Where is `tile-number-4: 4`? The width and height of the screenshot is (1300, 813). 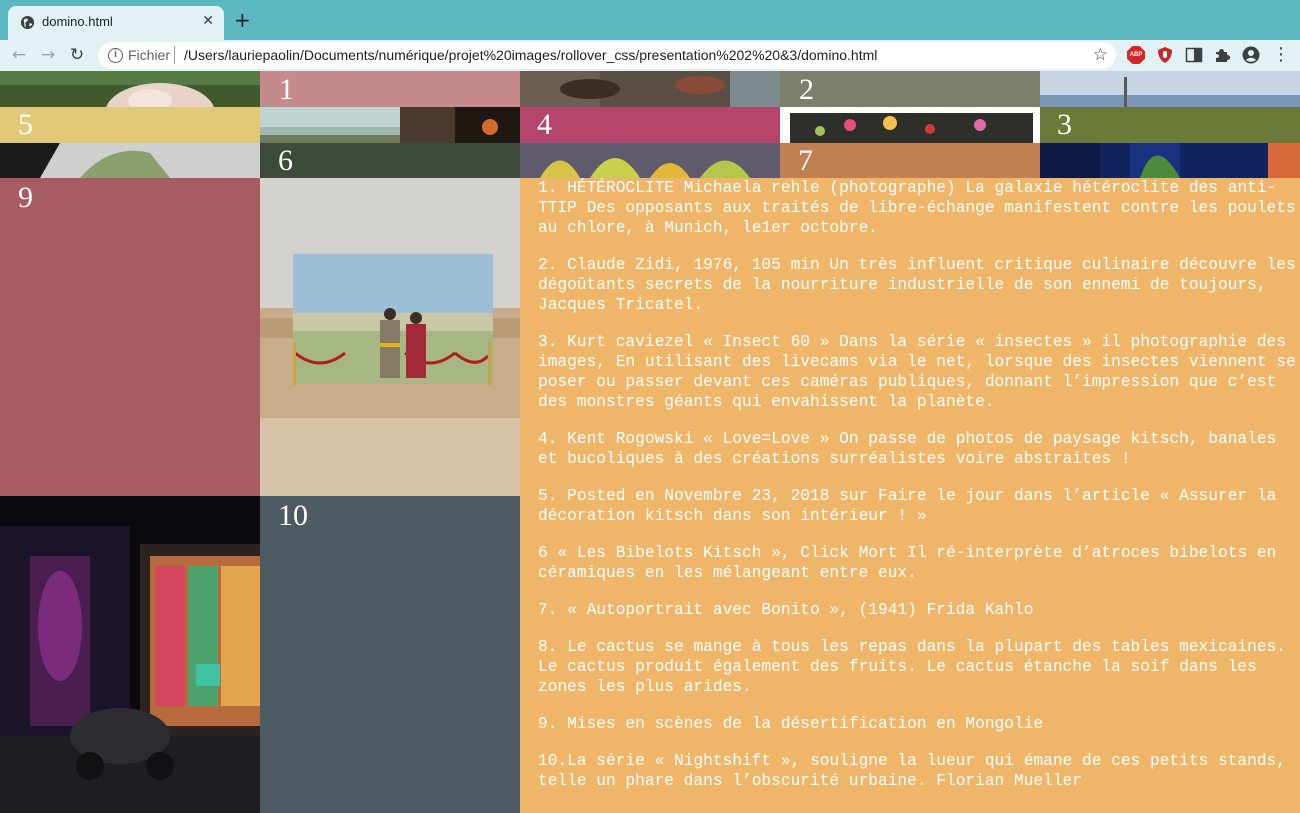 tile-number-4: 4 is located at coordinates (544, 124).